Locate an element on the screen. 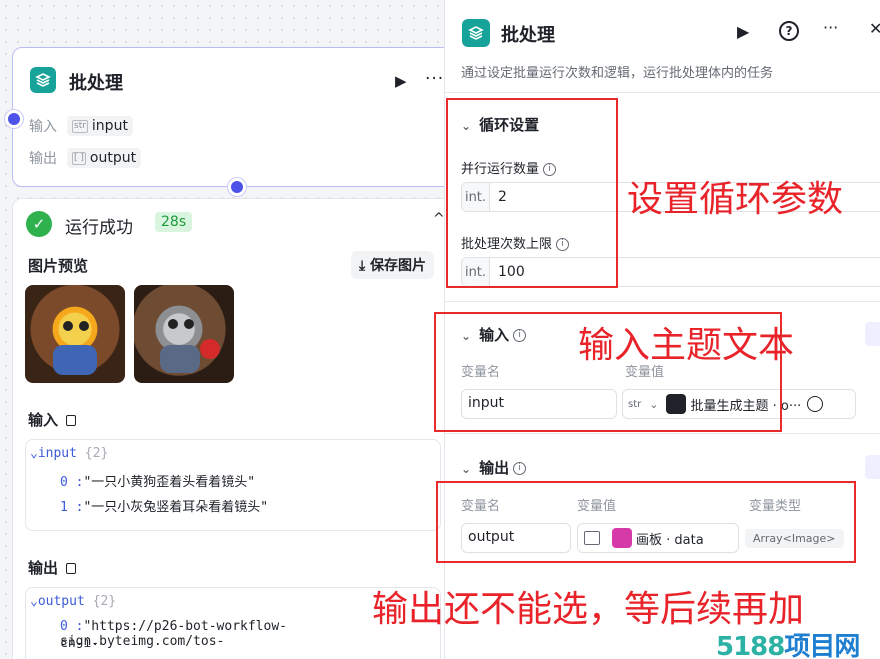 The image size is (880, 659). output-tag: [ ] output is located at coordinates (104, 158).